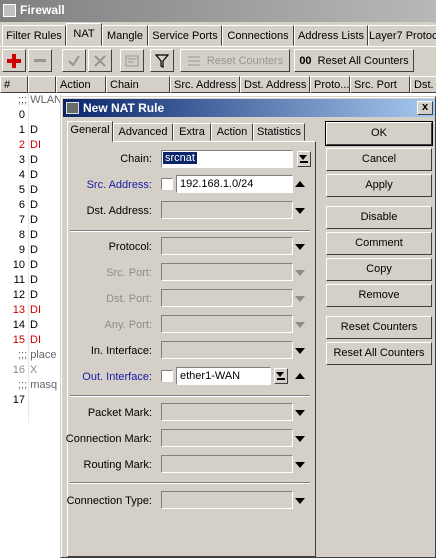 The width and height of the screenshot is (436, 558). I want to click on table-row: 0, so click(30, 116).